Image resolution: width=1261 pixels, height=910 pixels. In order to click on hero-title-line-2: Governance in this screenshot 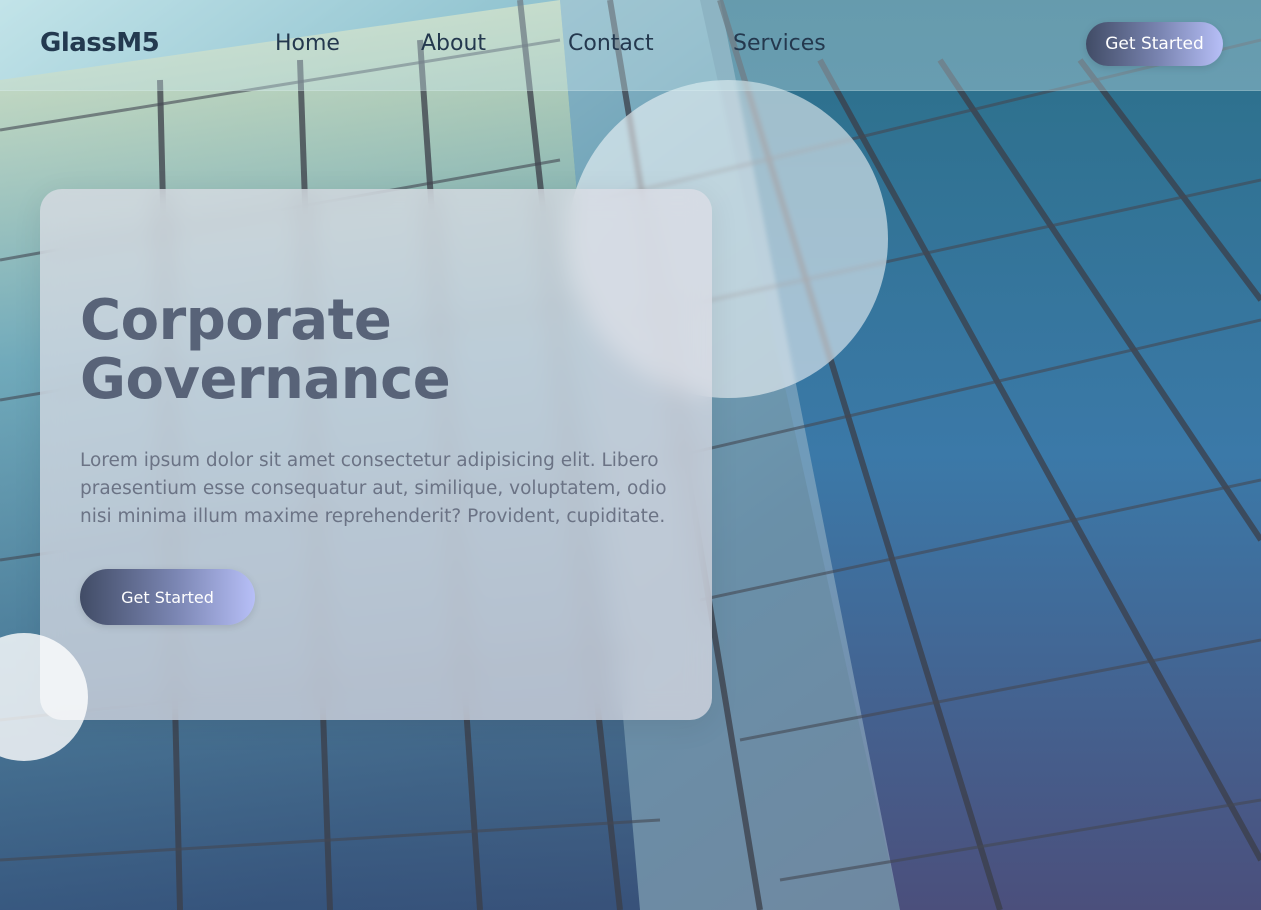, I will do `click(265, 379)`.